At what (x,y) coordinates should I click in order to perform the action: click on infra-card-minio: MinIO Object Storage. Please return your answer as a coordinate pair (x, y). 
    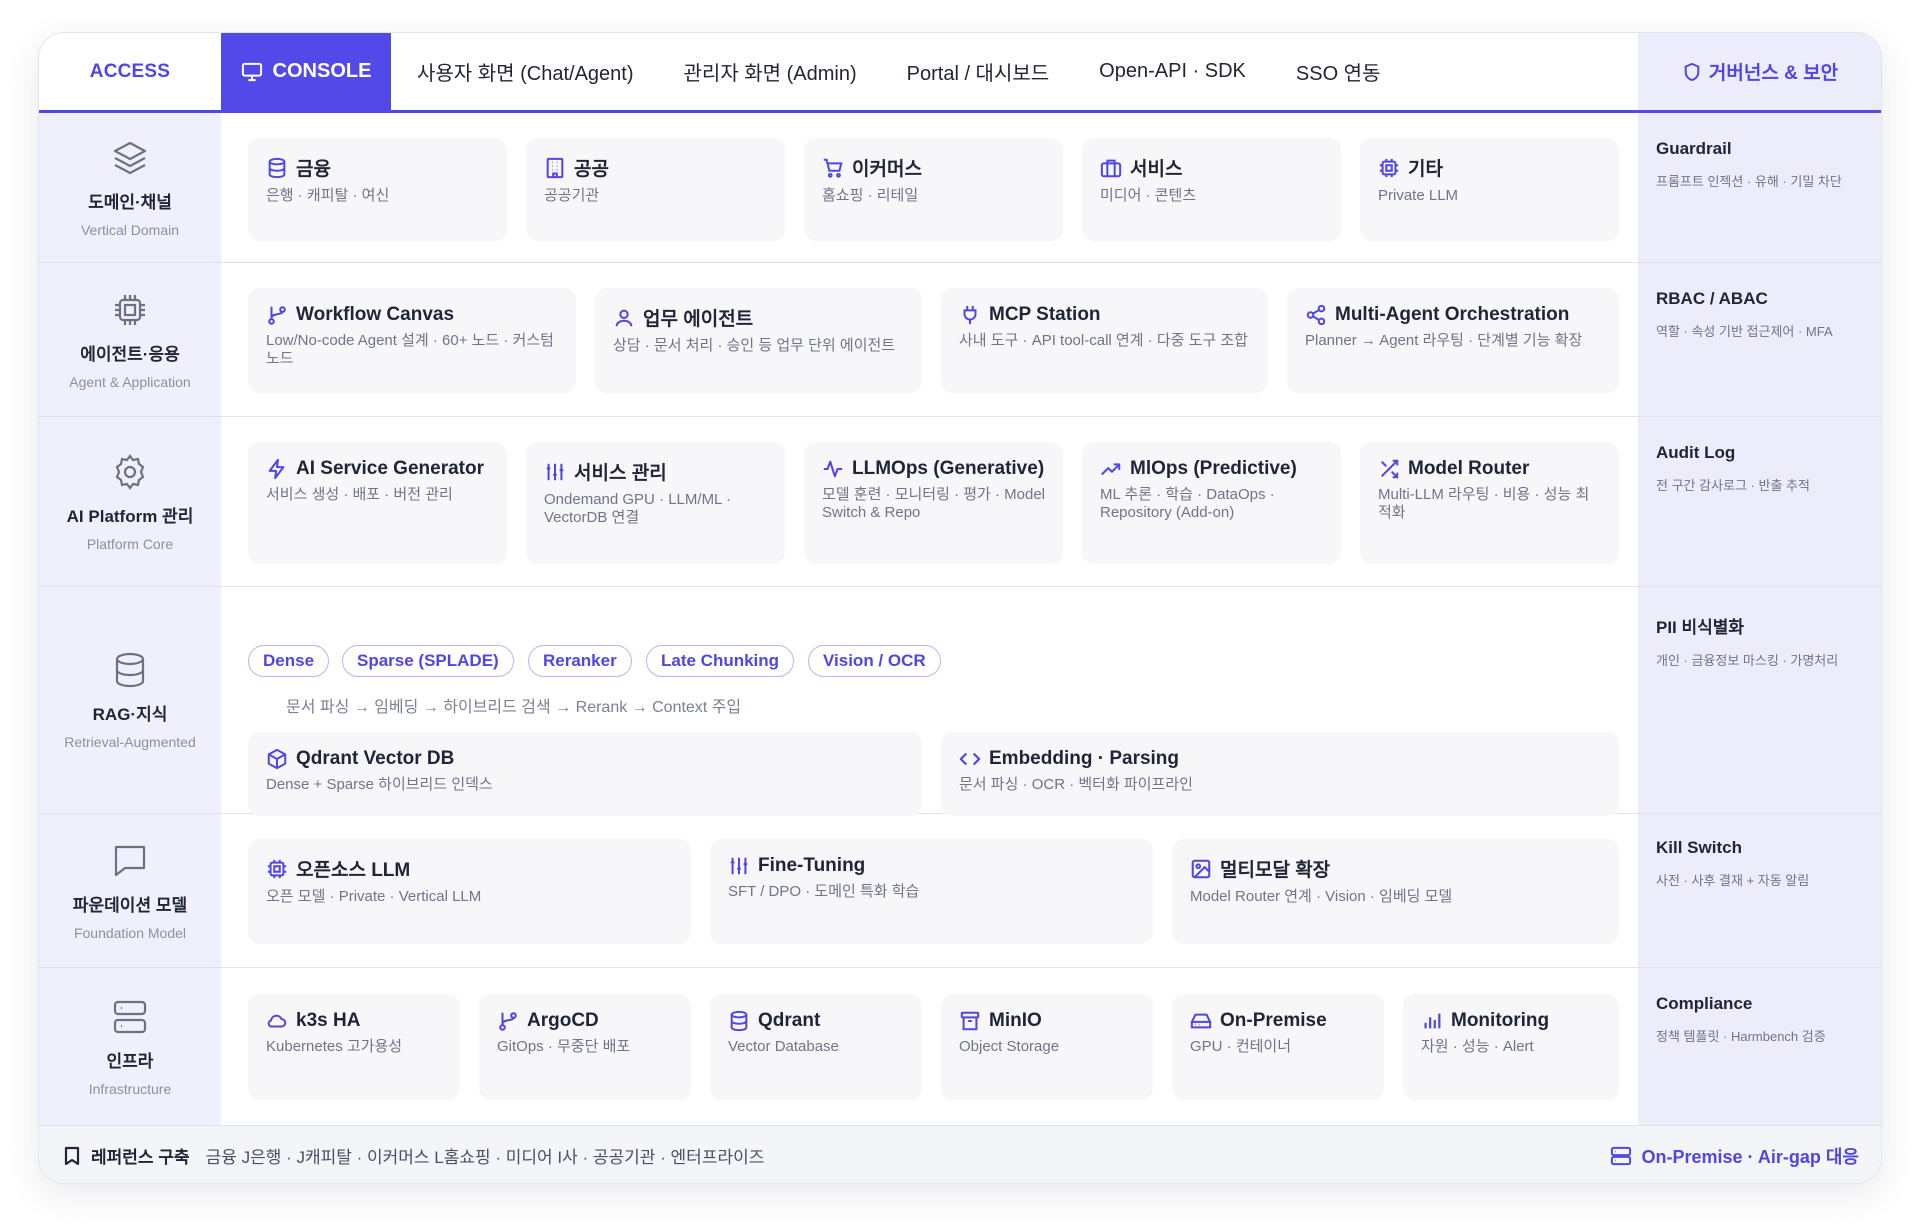
    Looking at the image, I should click on (1047, 1047).